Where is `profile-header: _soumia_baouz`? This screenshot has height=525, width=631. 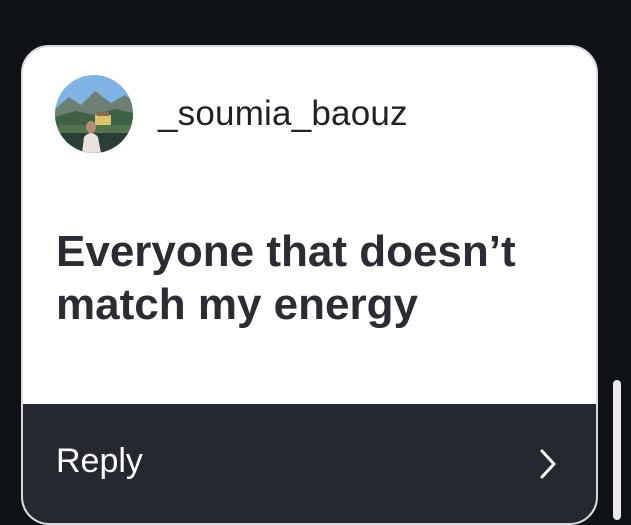 profile-header: _soumia_baouz is located at coordinates (231, 114).